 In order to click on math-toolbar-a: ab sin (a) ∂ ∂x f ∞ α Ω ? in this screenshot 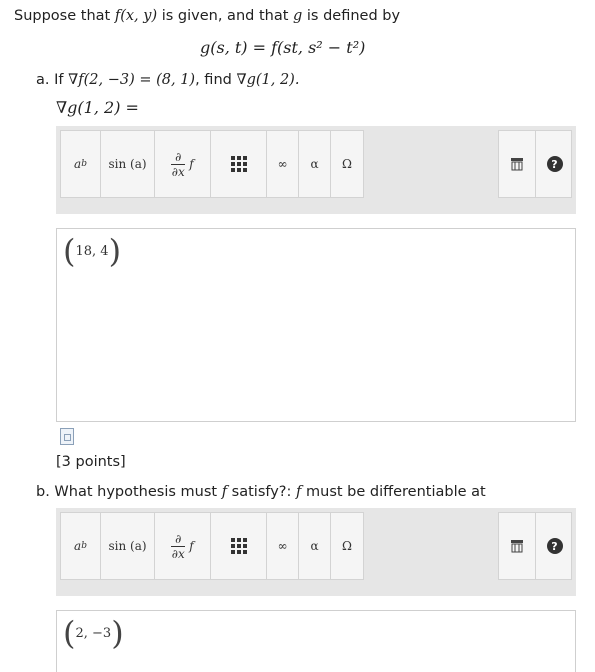, I will do `click(316, 170)`.